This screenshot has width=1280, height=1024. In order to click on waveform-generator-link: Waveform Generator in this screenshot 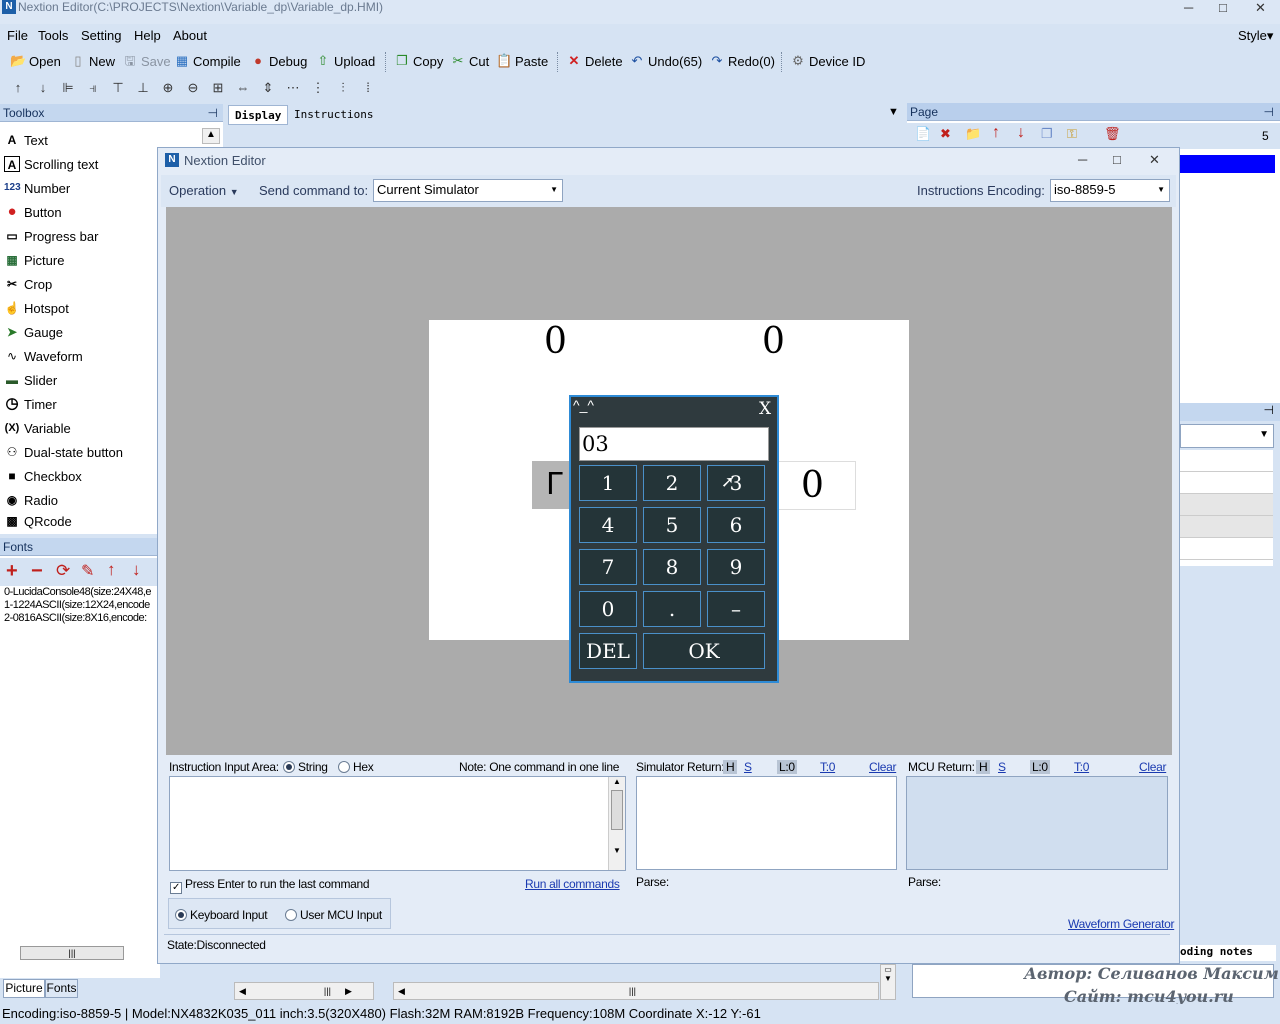, I will do `click(1121, 924)`.